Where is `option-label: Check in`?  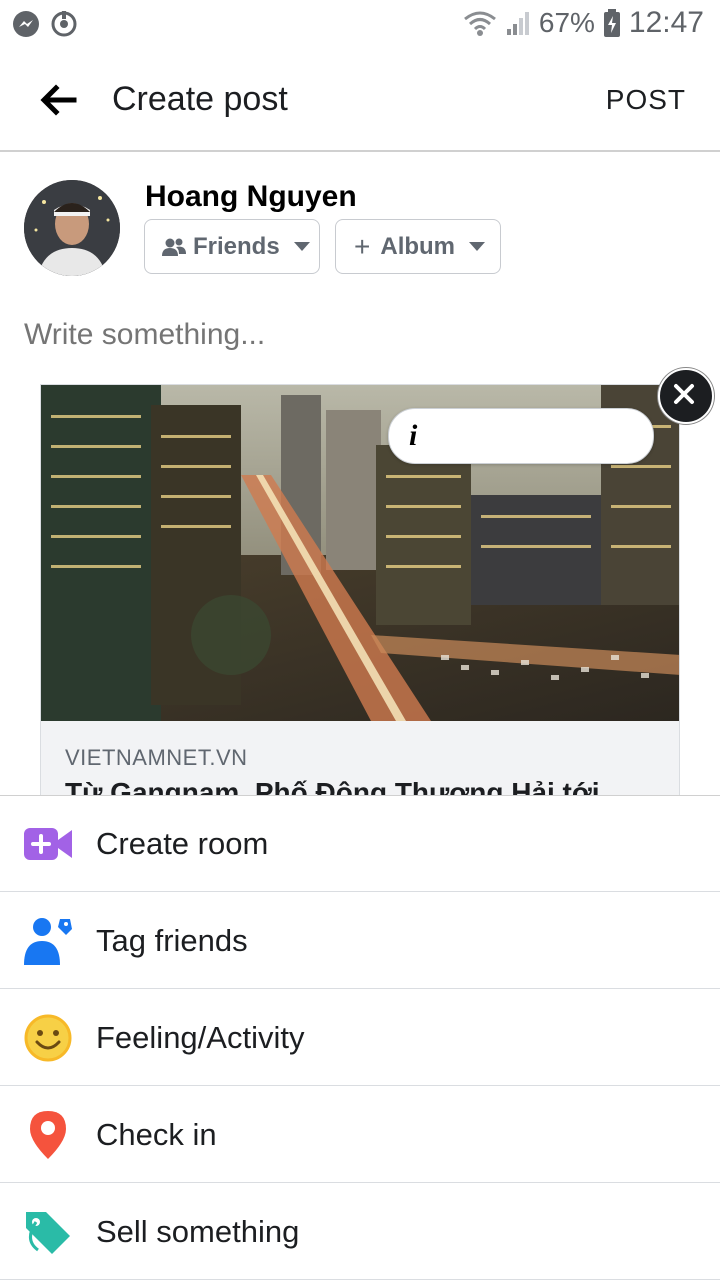
option-label: Check in is located at coordinates (156, 1134).